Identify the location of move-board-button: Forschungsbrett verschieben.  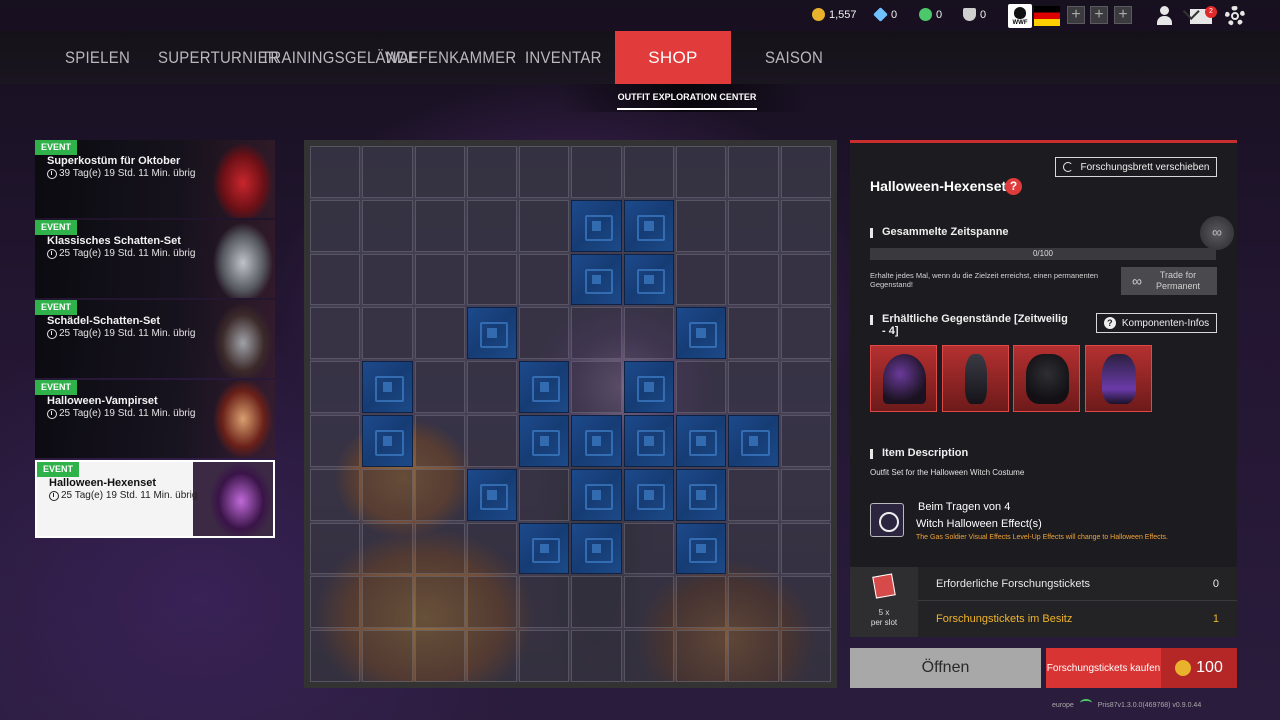
(1136, 167).